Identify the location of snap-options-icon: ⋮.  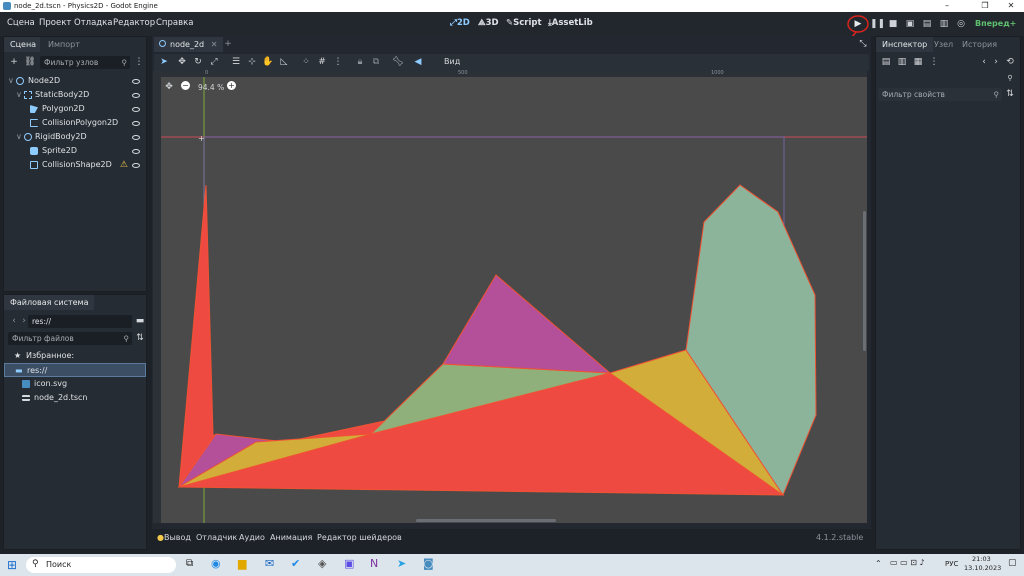
(338, 62).